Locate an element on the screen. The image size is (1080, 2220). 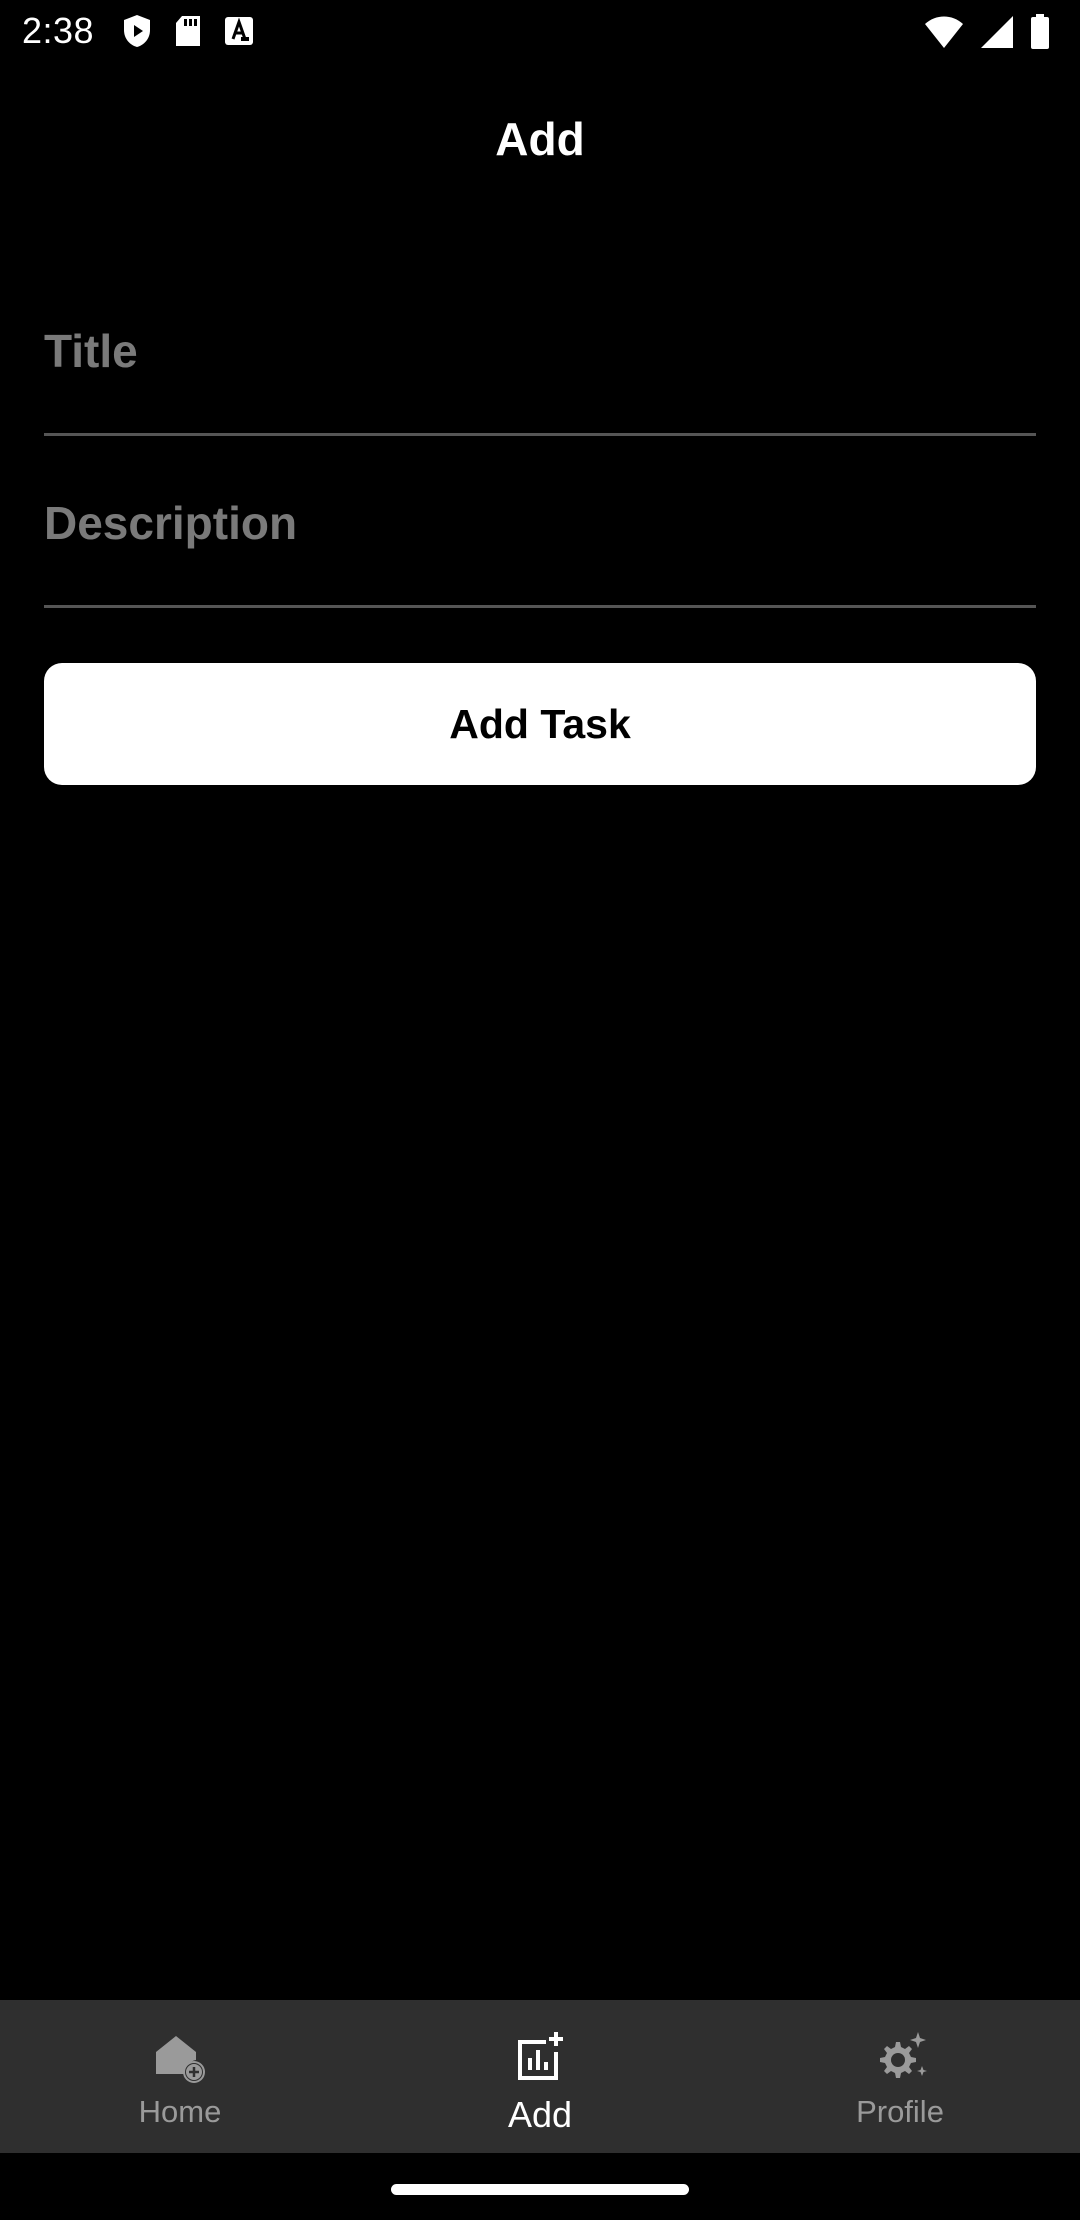
status-icons-right is located at coordinates (987, 32).